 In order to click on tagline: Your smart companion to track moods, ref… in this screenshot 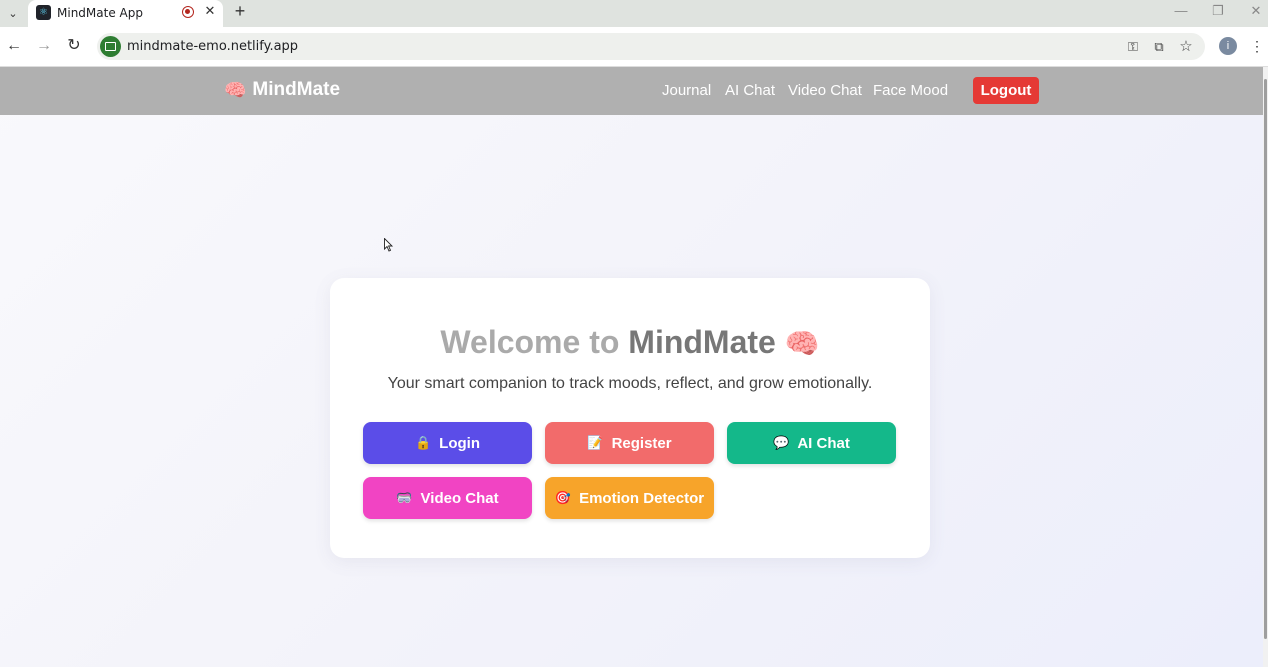, I will do `click(630, 383)`.